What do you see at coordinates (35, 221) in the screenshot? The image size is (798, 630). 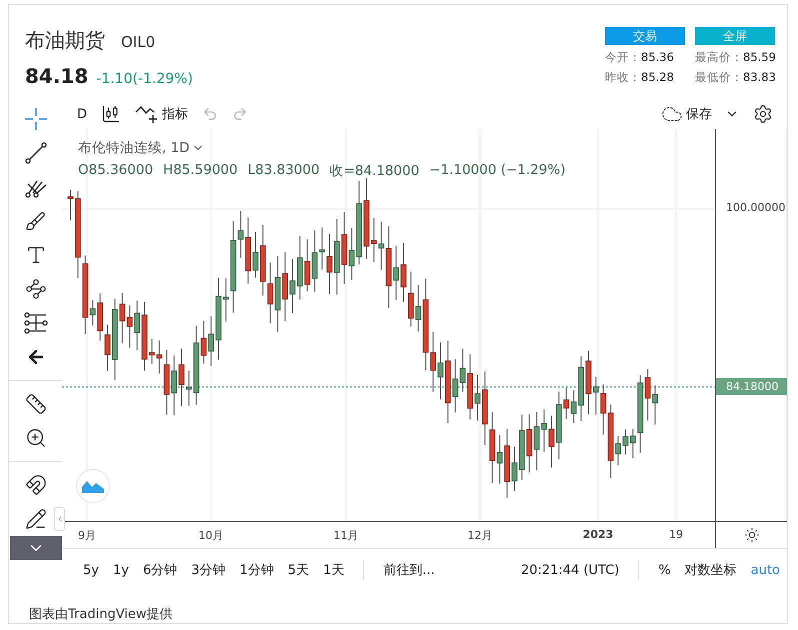 I see `brush-icon` at bounding box center [35, 221].